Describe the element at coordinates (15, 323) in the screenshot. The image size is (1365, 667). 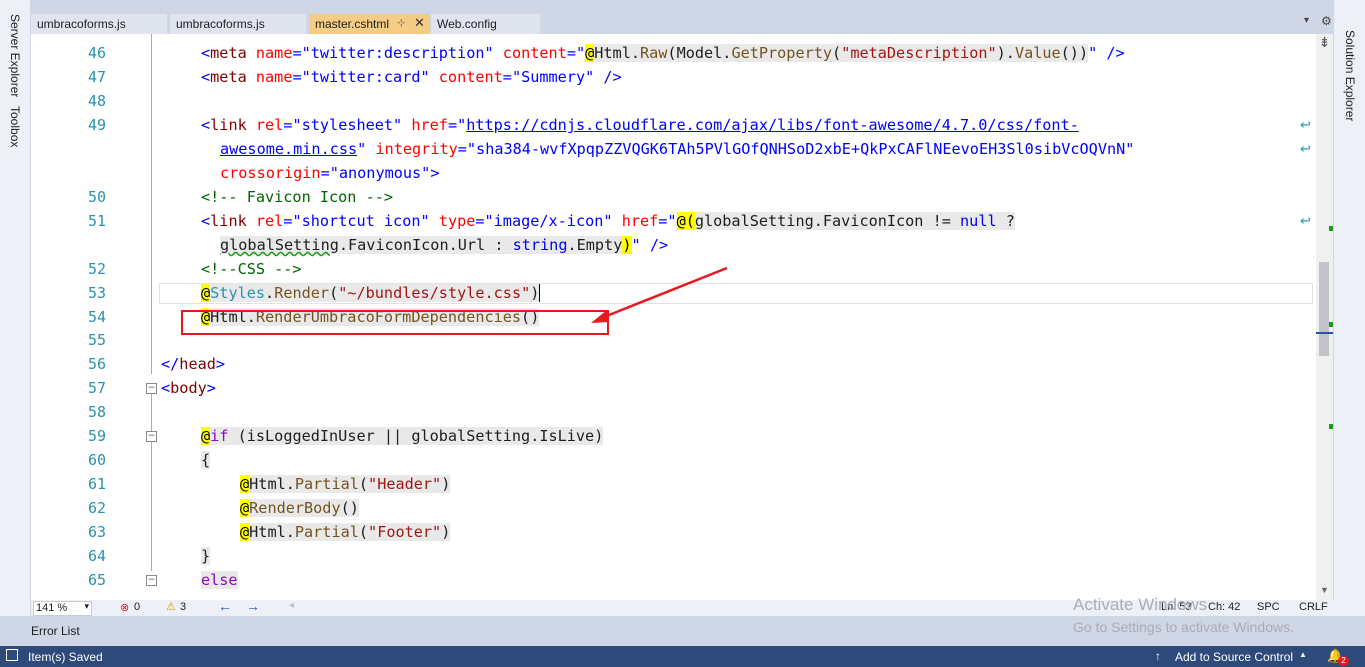
I see `left-tool-rail: Server Explorer Toolbox` at that location.